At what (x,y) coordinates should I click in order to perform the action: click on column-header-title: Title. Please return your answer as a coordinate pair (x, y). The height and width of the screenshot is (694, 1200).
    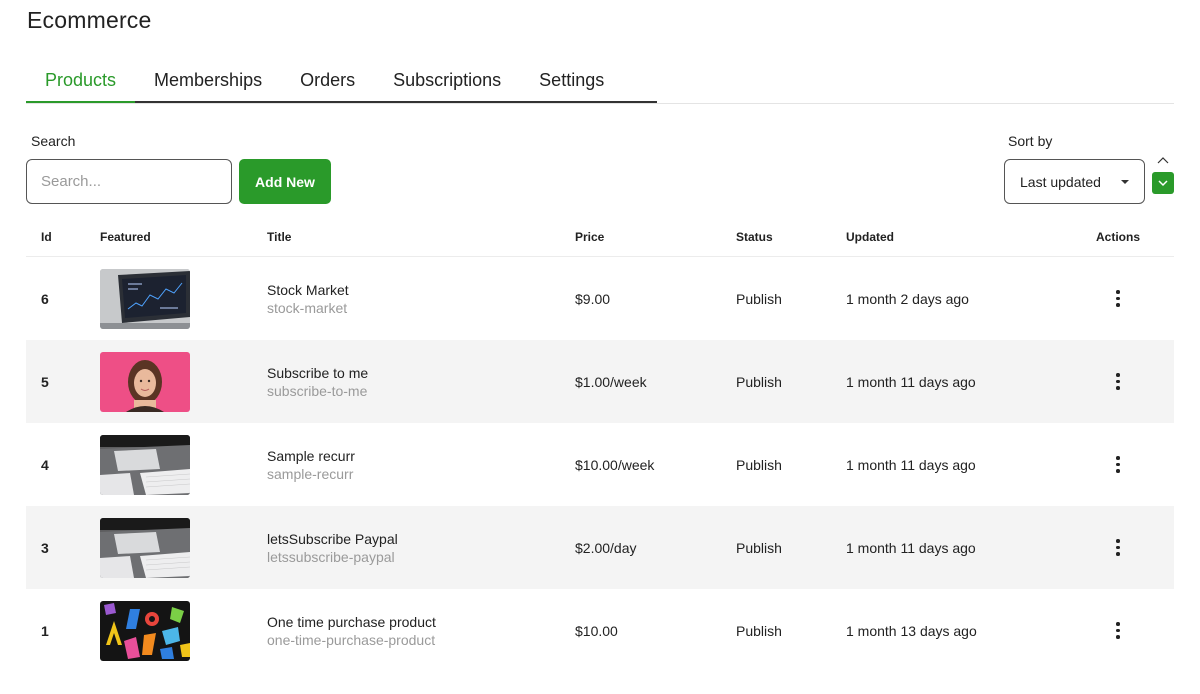
    Looking at the image, I should click on (279, 237).